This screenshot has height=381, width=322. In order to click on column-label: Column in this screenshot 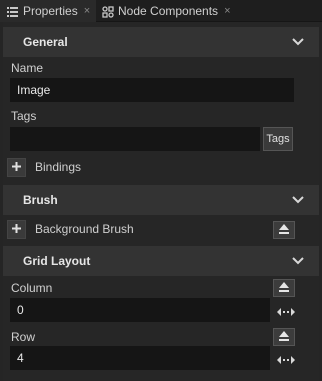, I will do `click(32, 288)`.